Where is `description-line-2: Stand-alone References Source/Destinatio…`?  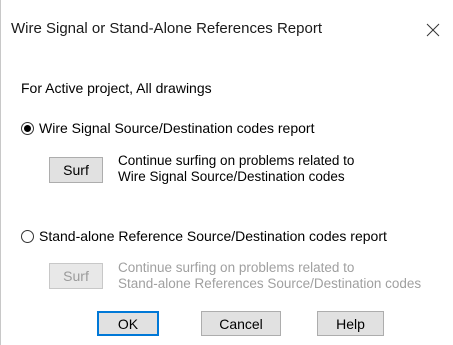
description-line-2: Stand-alone References Source/Destinatio… is located at coordinates (270, 283).